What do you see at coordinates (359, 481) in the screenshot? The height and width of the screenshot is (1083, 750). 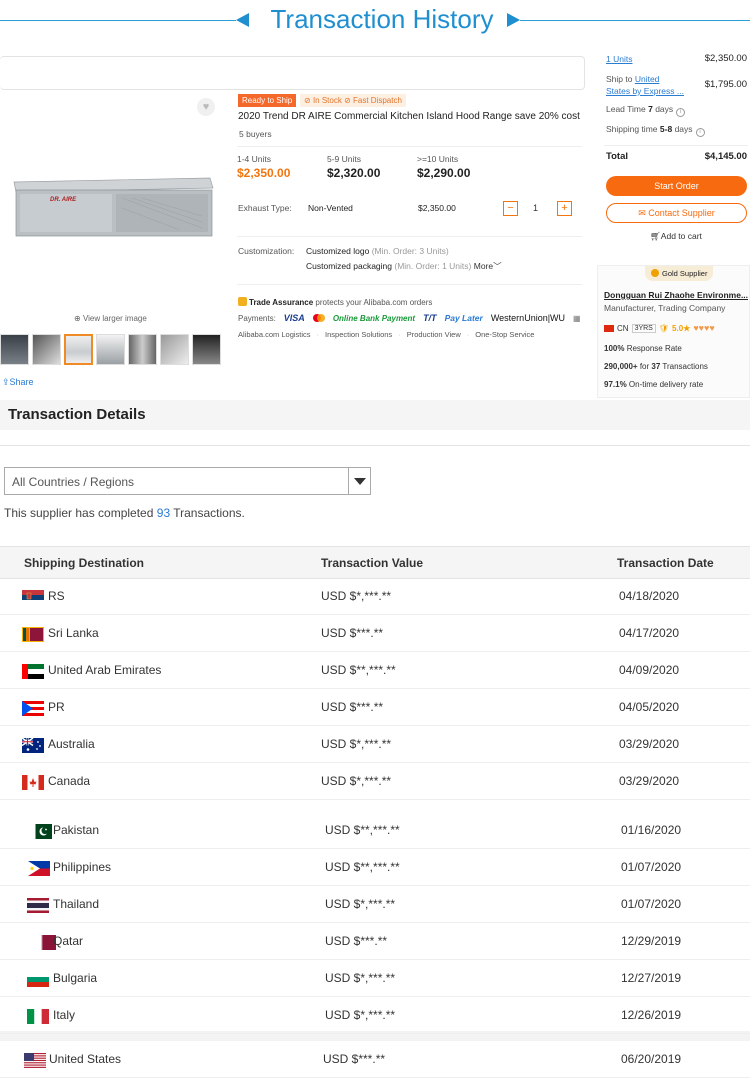 I see `dropdown-arrow-icon` at bounding box center [359, 481].